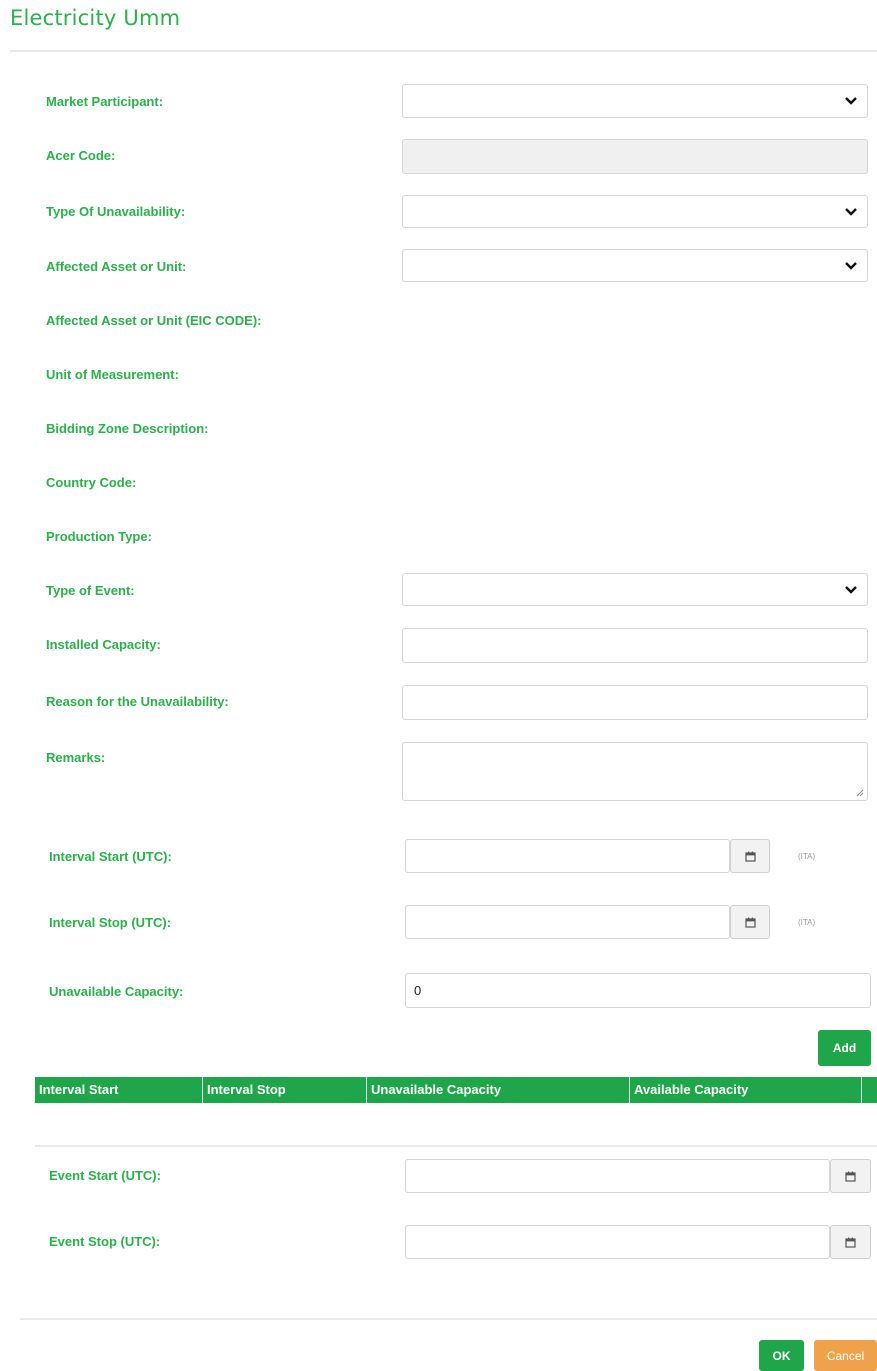 The image size is (877, 1371). I want to click on interval-start-input, so click(567, 856).